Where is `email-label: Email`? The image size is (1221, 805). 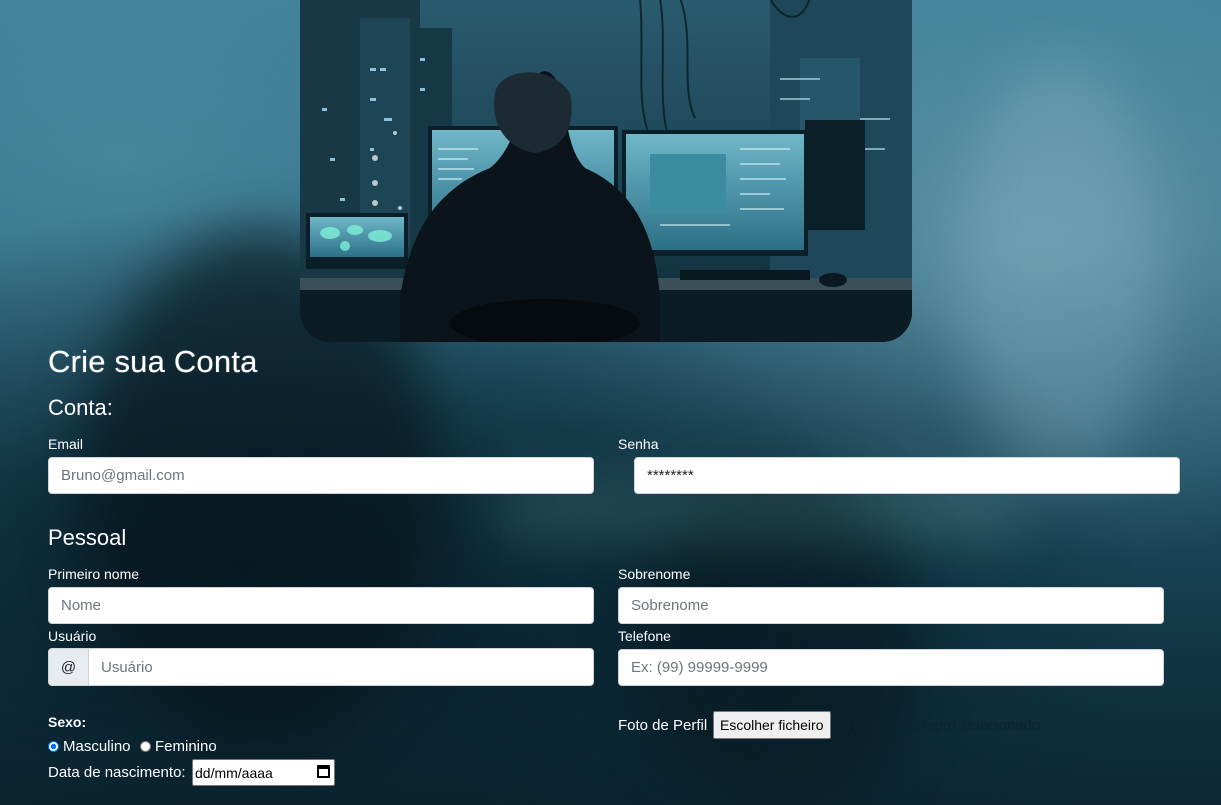 email-label: Email is located at coordinates (66, 444).